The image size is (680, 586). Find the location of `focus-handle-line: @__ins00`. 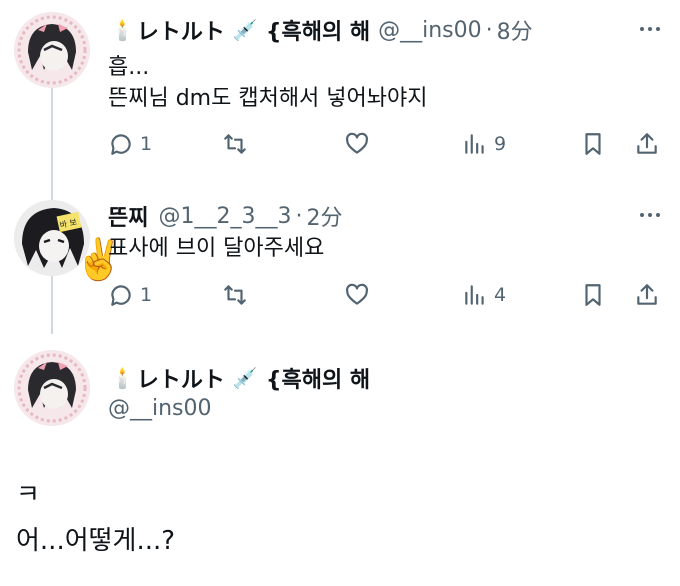

focus-handle-line: @__ins00 is located at coordinates (160, 408).